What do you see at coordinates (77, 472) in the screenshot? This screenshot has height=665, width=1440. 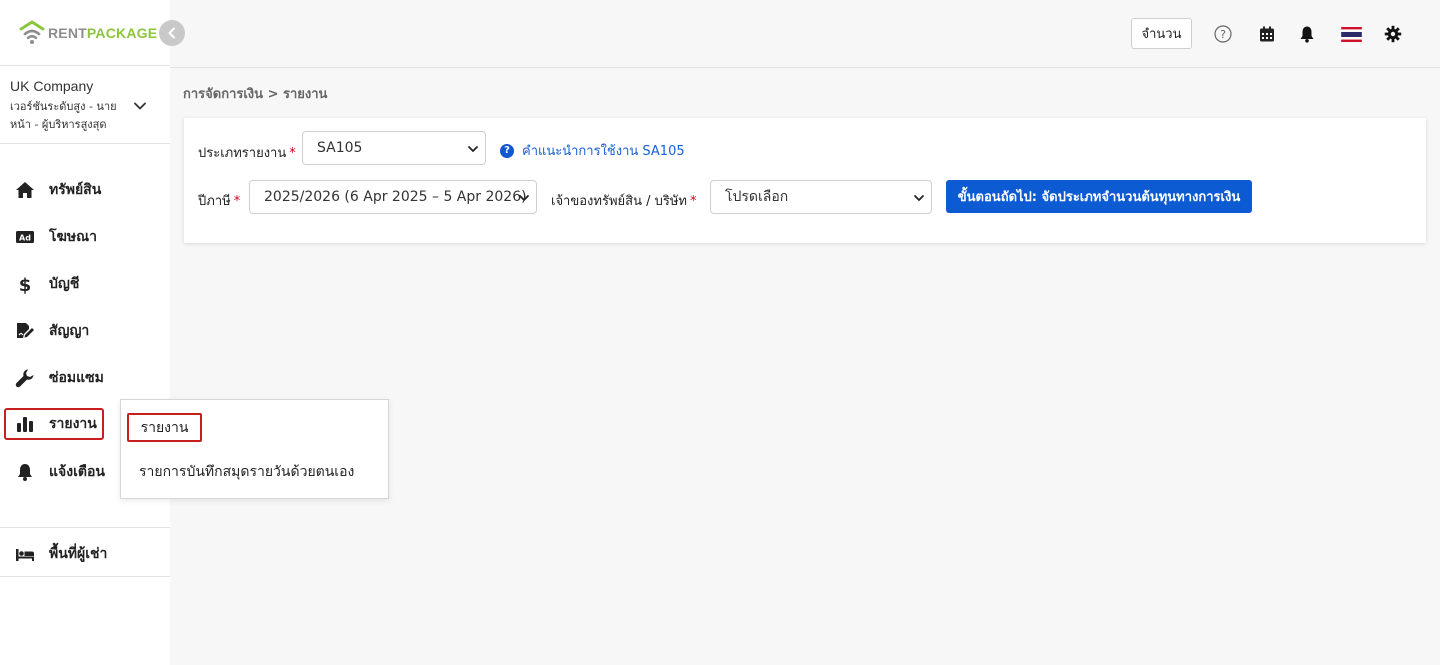 I see `sidebar-item-label: แจ้งเตือน` at bounding box center [77, 472].